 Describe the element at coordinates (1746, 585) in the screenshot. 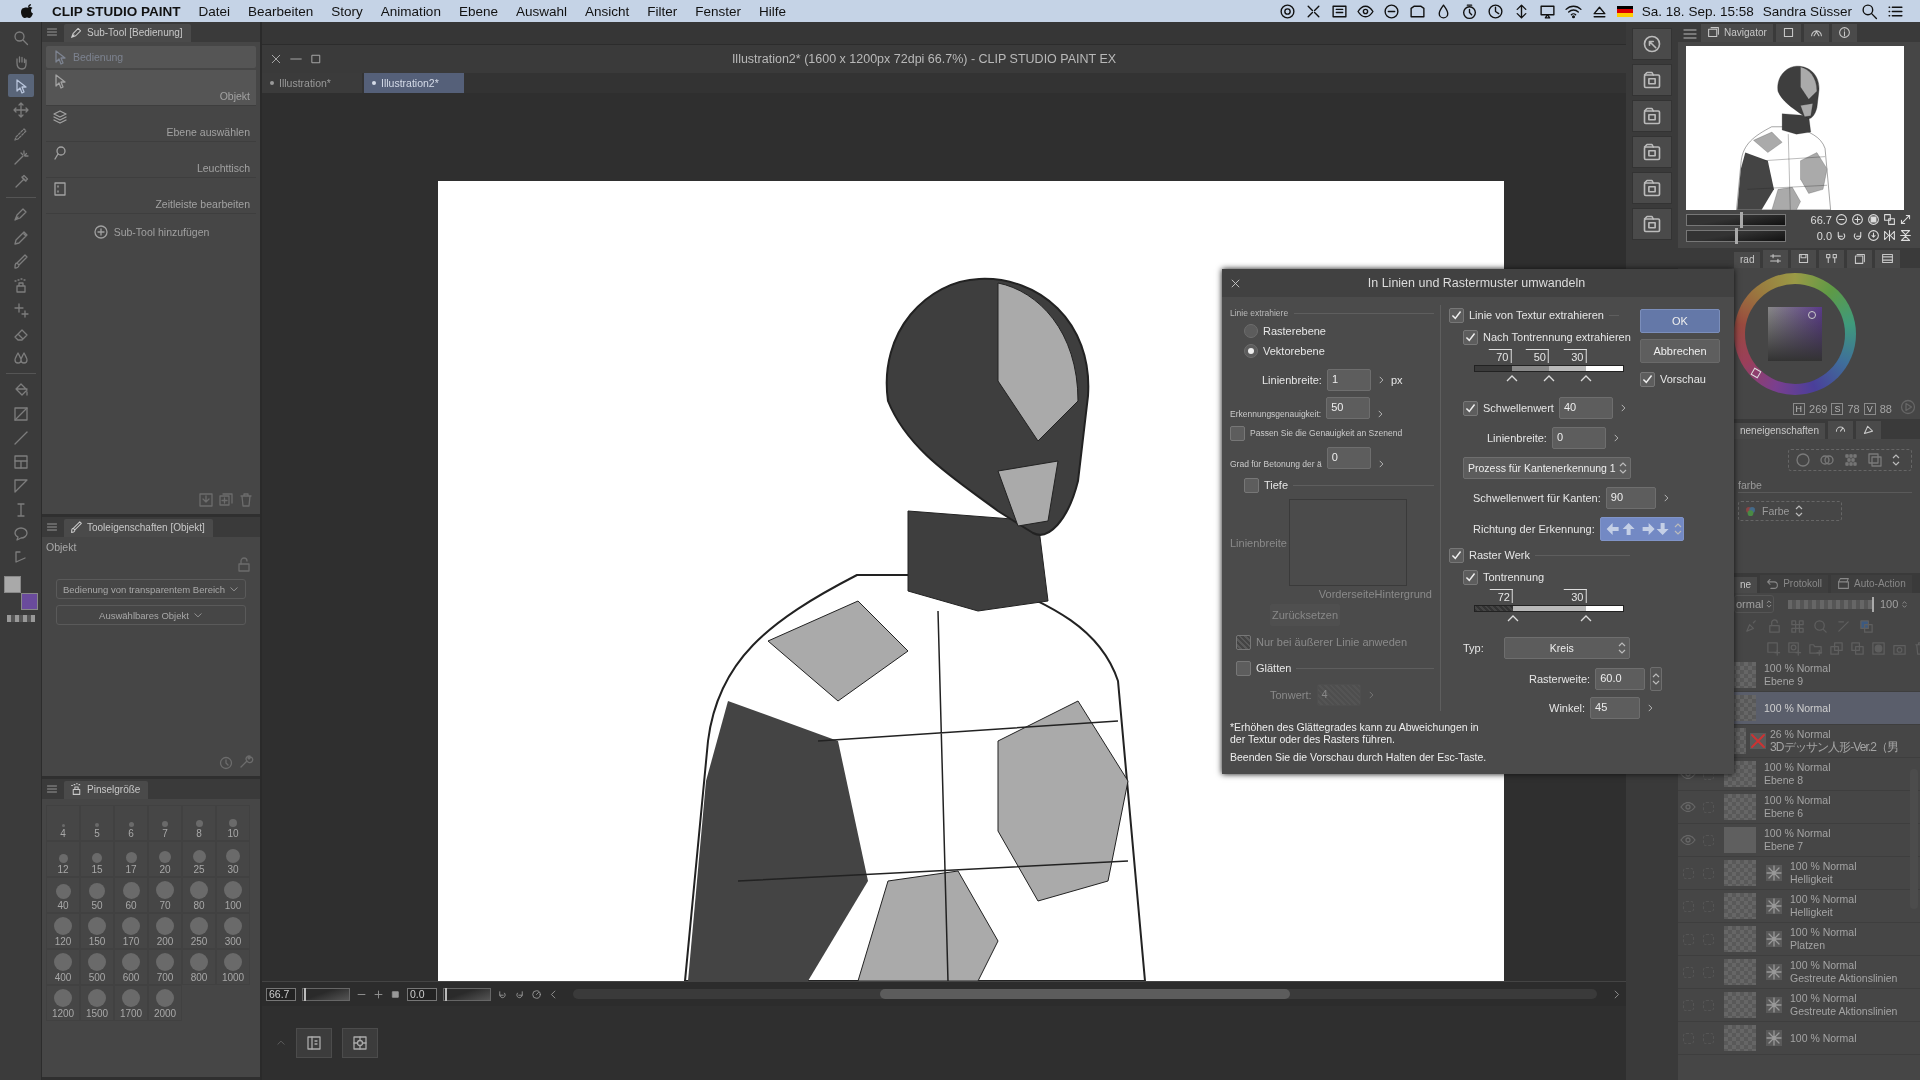

I see `panel-tab: ne` at that location.